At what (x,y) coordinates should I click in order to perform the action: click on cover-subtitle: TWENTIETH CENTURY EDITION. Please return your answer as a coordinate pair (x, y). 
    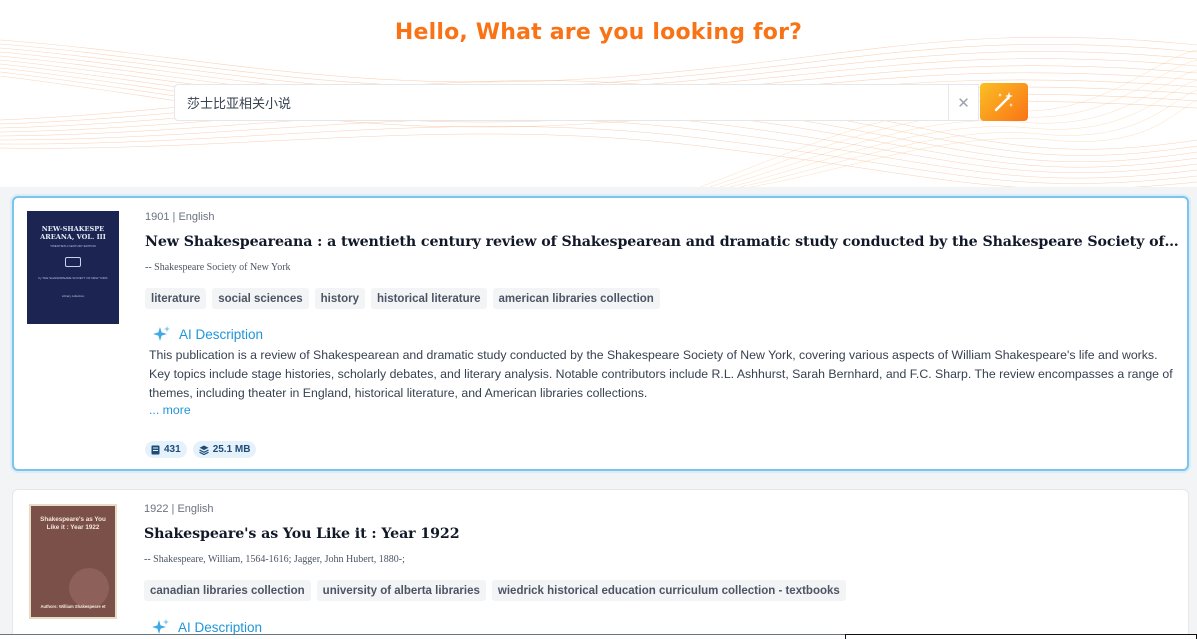
    Looking at the image, I should click on (73, 246).